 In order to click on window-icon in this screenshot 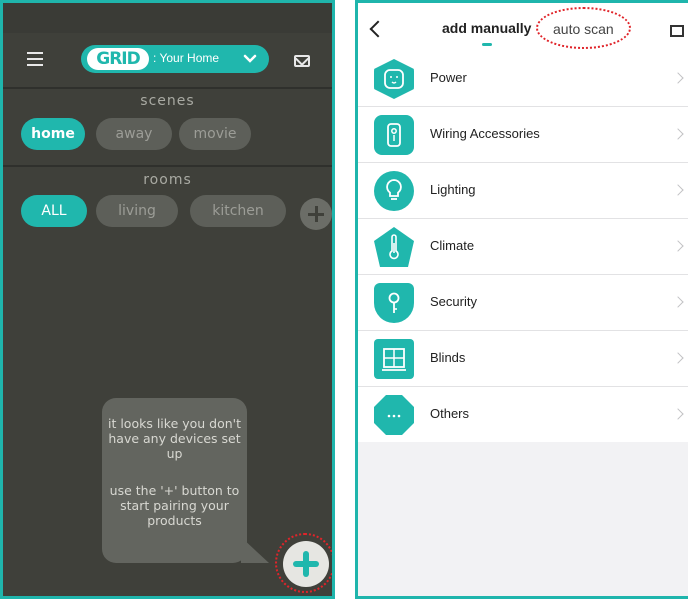, I will do `click(394, 359)`.